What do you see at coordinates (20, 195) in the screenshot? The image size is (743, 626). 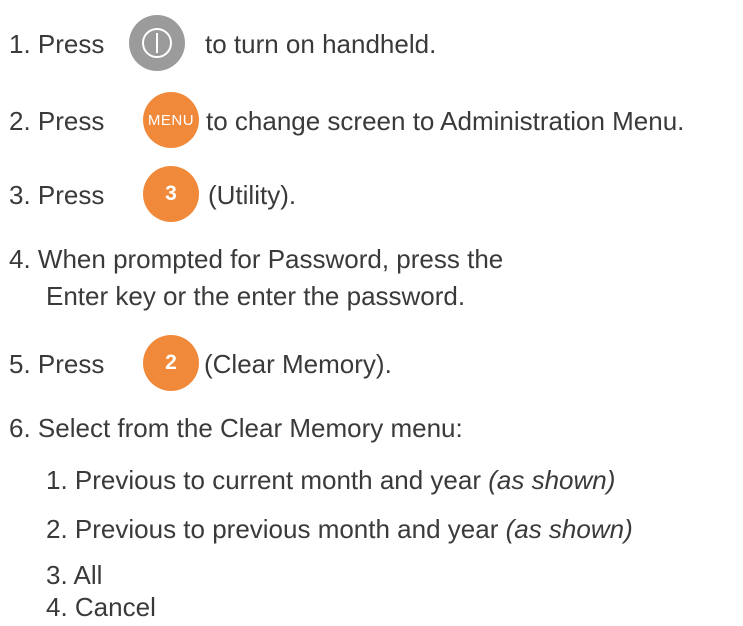 I see `step-3-number: 3.` at bounding box center [20, 195].